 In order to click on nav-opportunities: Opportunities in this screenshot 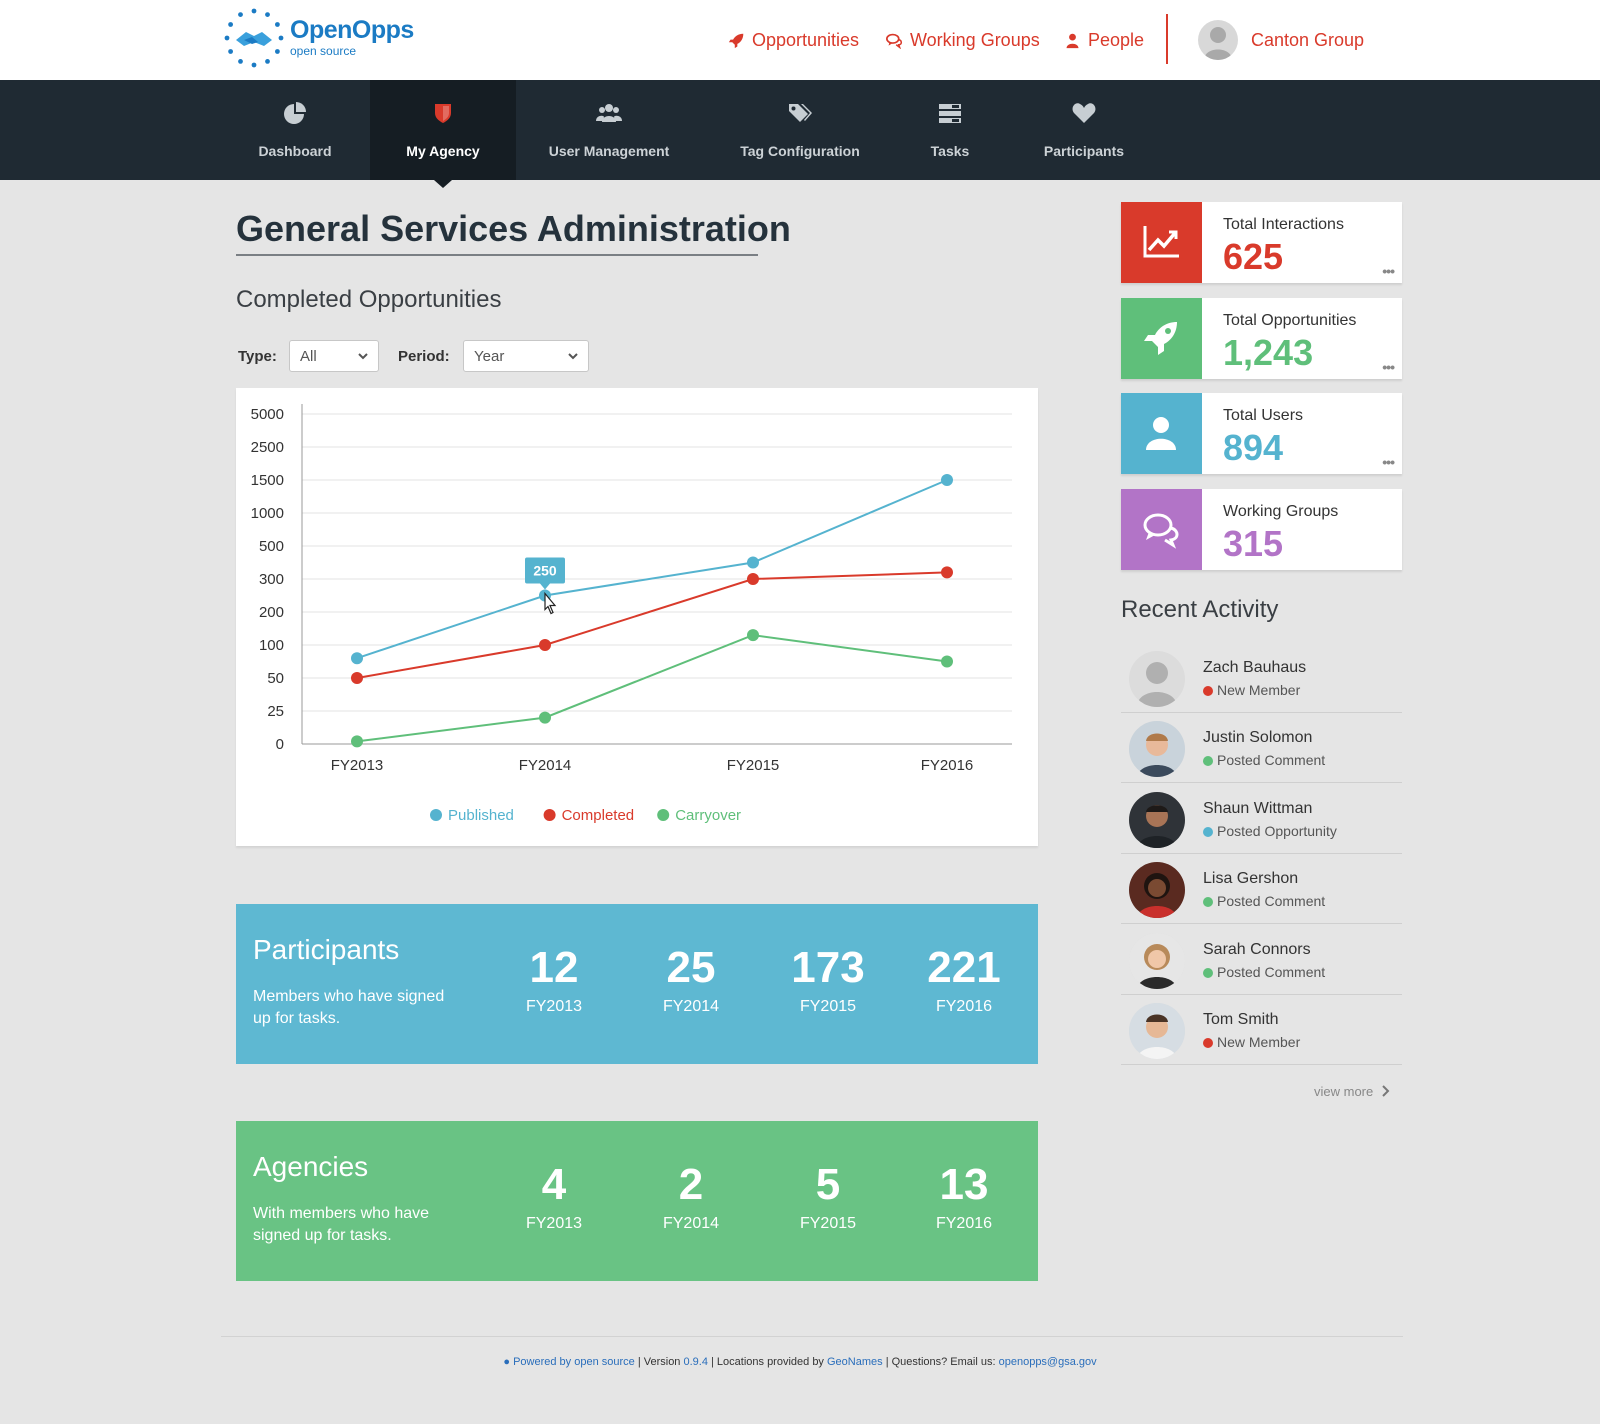, I will do `click(793, 40)`.